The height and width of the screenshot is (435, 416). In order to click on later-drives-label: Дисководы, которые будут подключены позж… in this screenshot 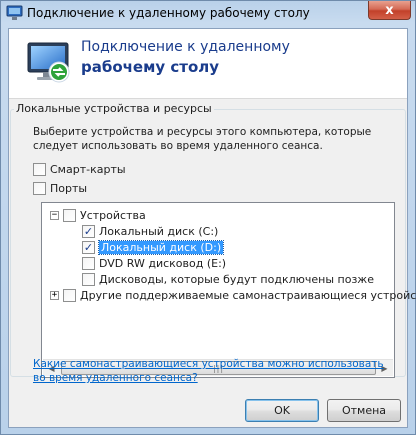, I will do `click(236, 279)`.